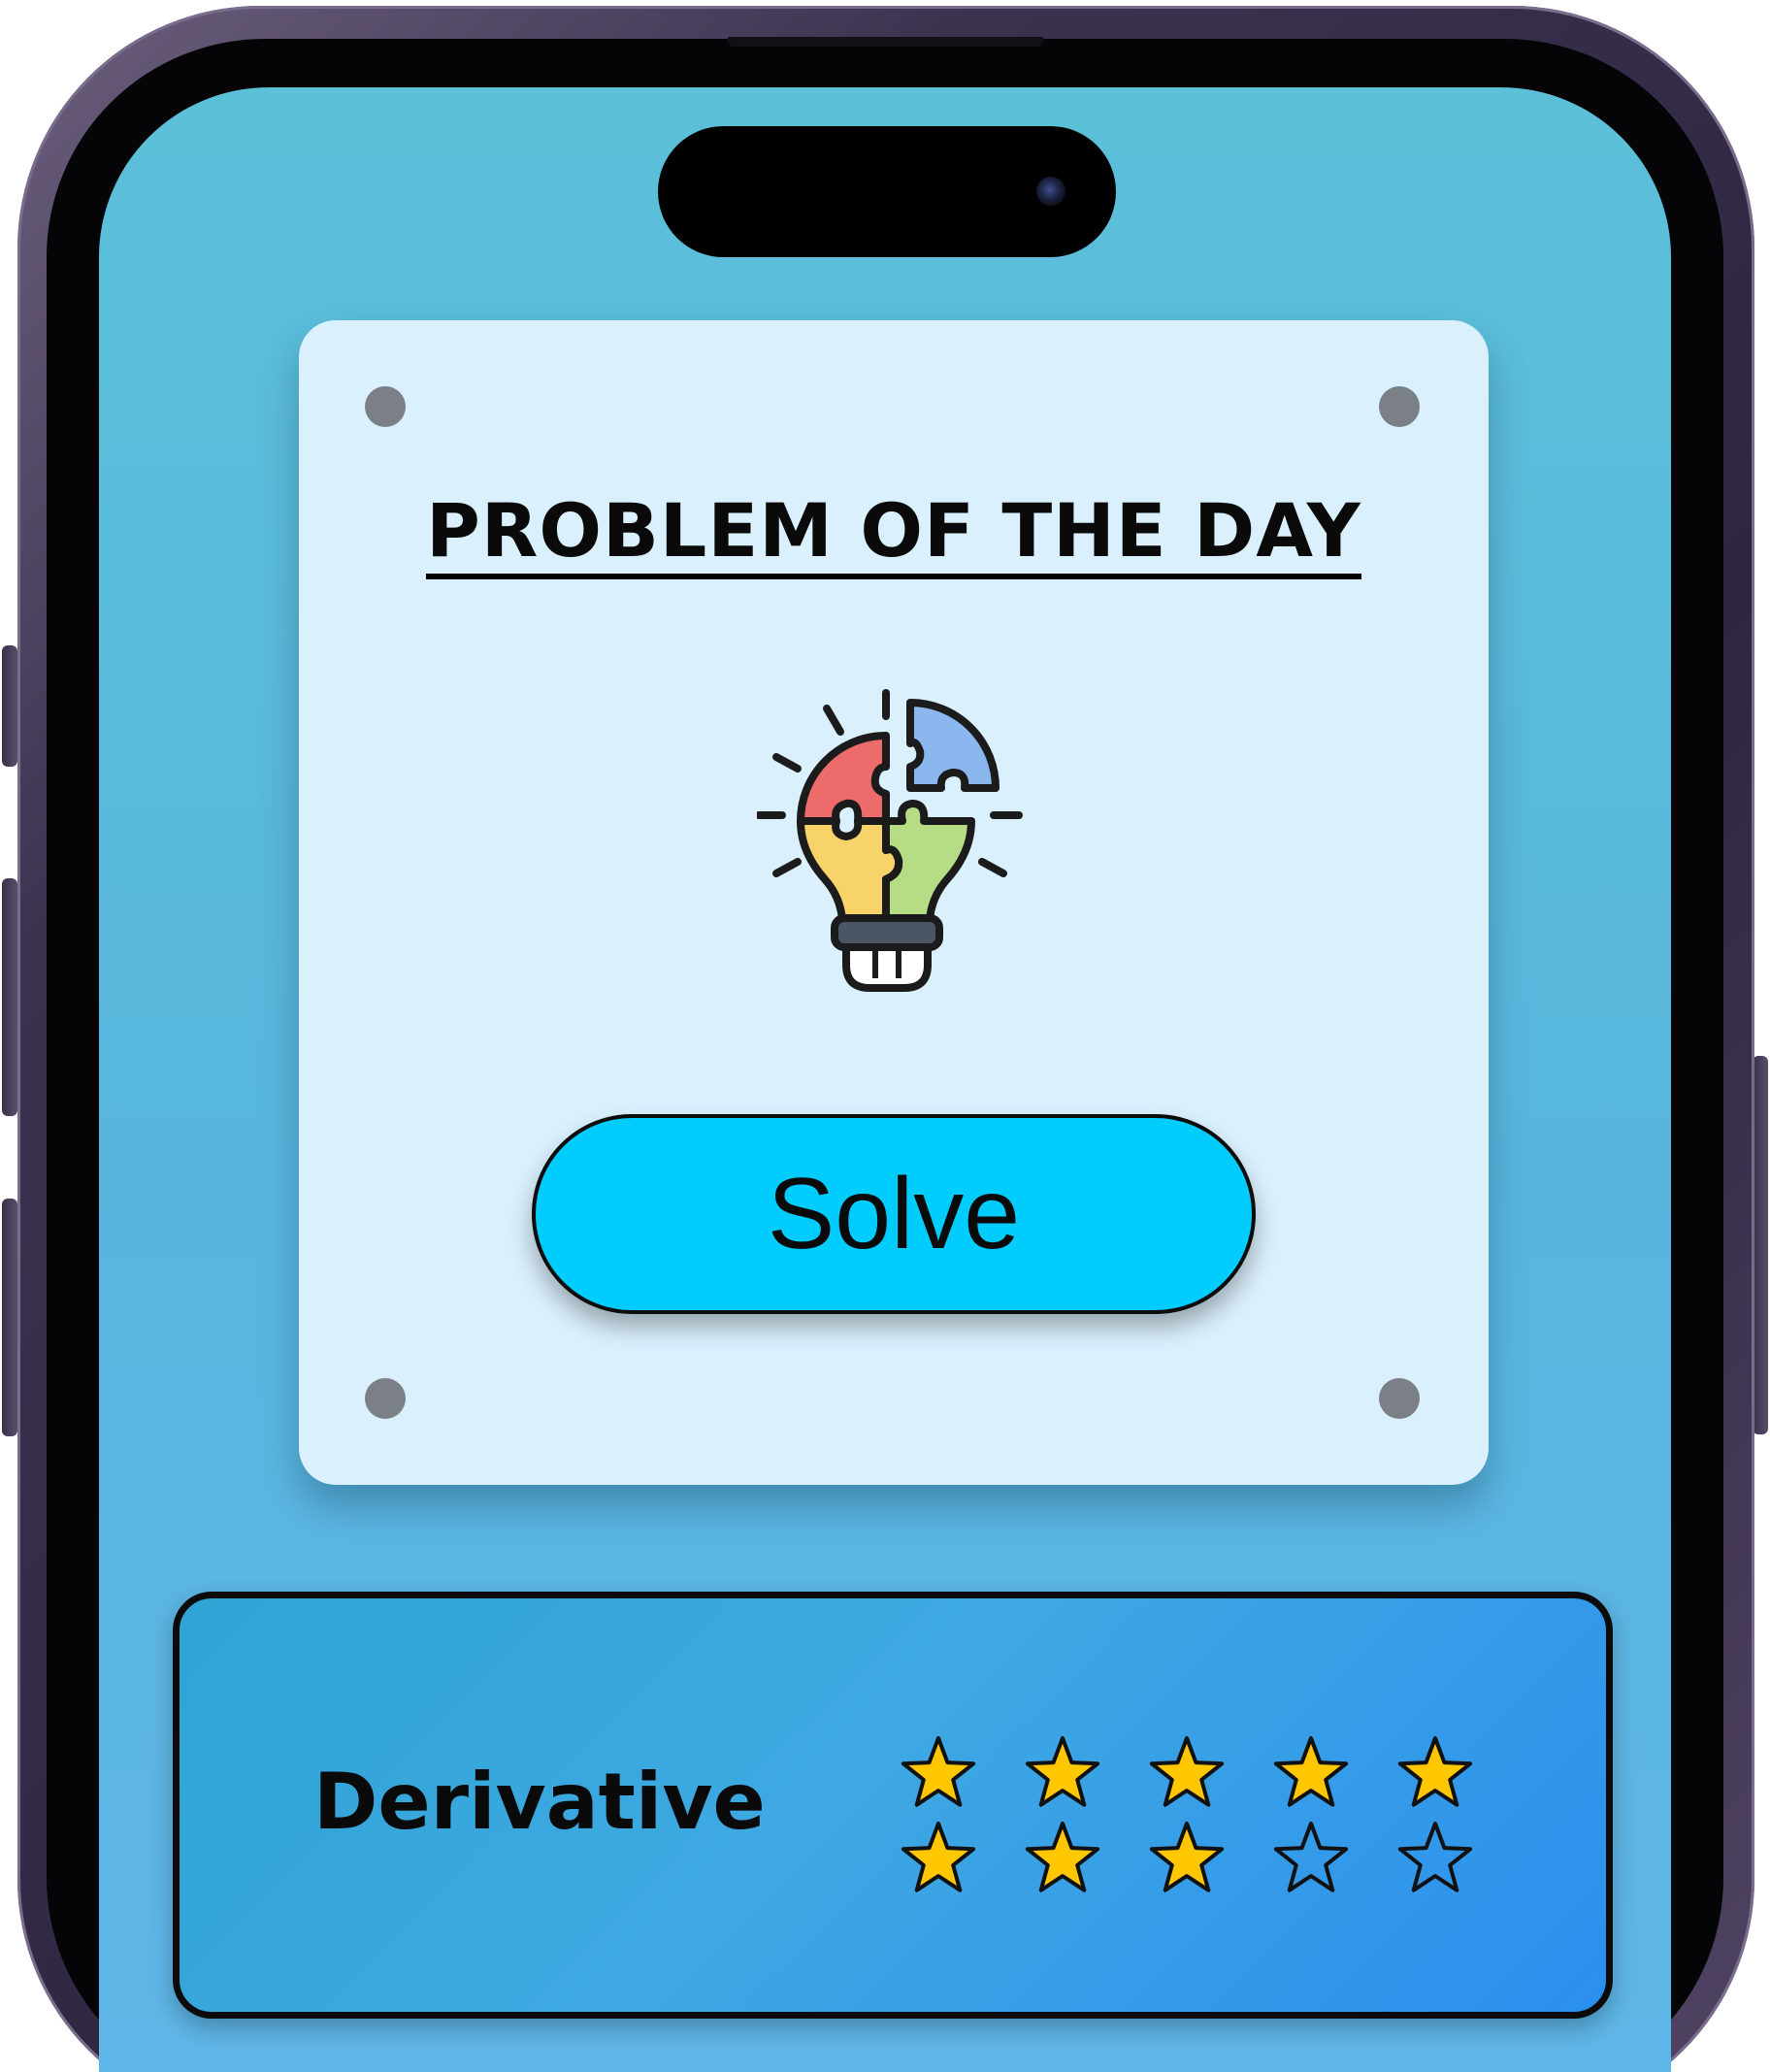 This screenshot has height=2072, width=1770. I want to click on screw-top-left, so click(385, 407).